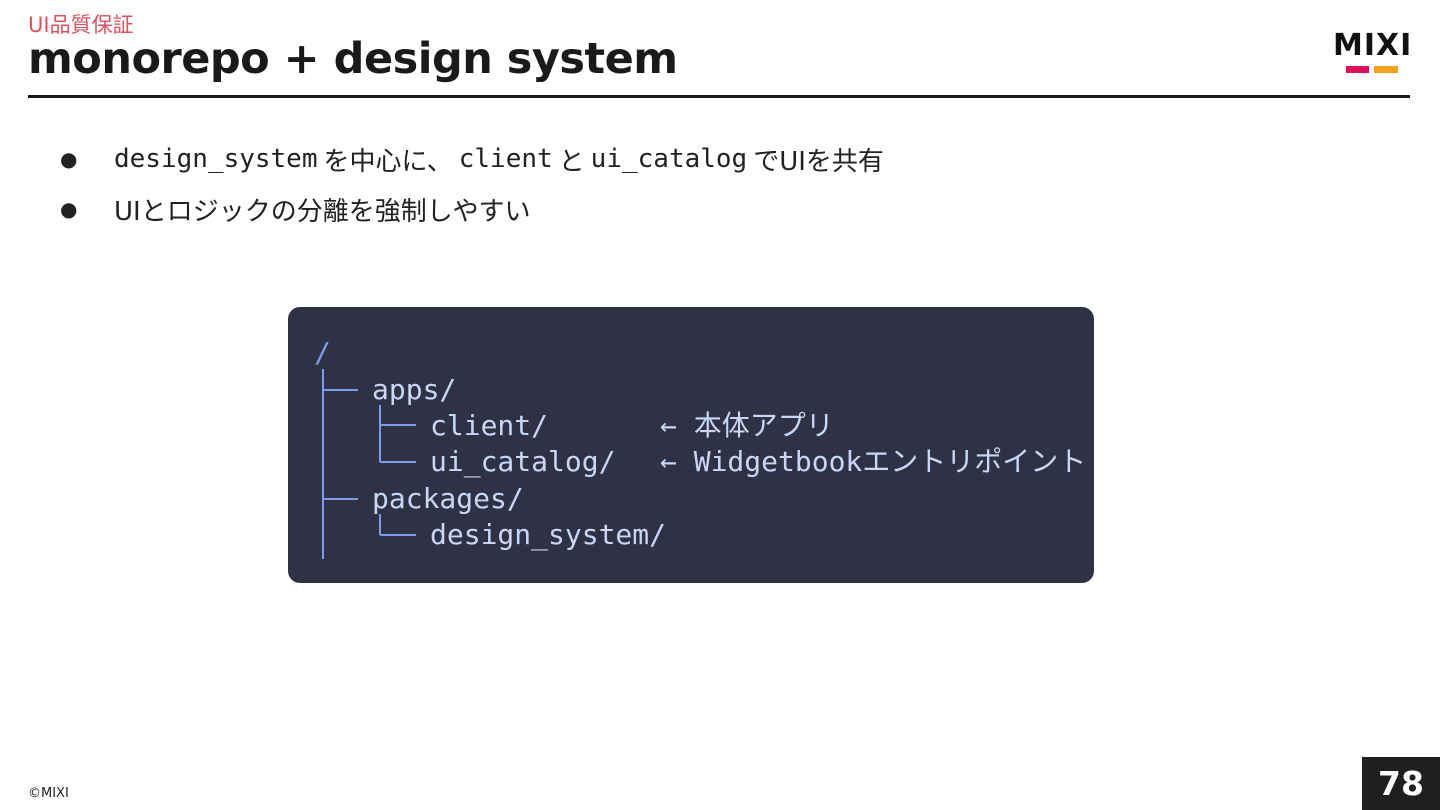 The height and width of the screenshot is (810, 1440). What do you see at coordinates (322, 211) in the screenshot?
I see `bullet-text: UIとロジックの分離を強制しやすい` at bounding box center [322, 211].